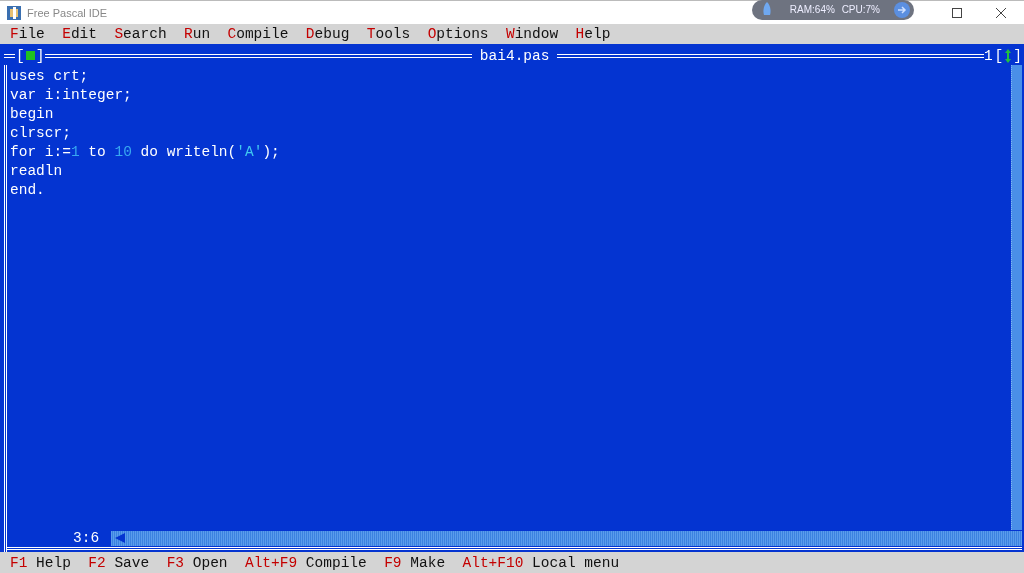  Describe the element at coordinates (327, 34) in the screenshot. I see `menu-item: Debug` at that location.